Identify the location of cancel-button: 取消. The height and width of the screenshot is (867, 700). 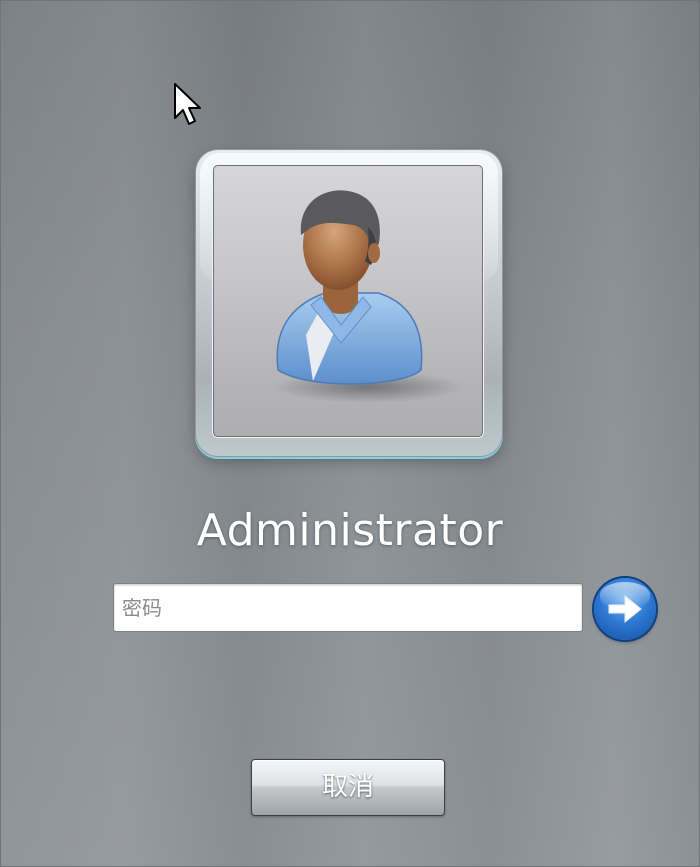
(348, 787).